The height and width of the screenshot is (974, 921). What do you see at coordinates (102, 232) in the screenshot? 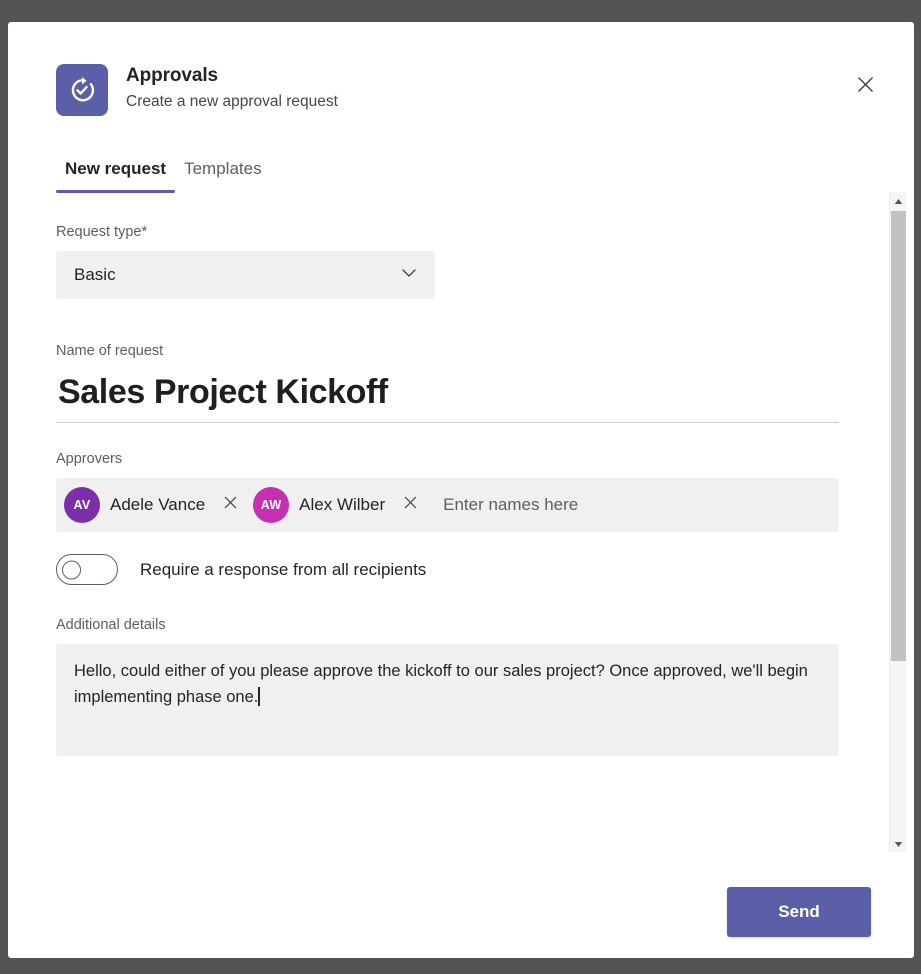
I see `request-type-label: Request type*` at bounding box center [102, 232].